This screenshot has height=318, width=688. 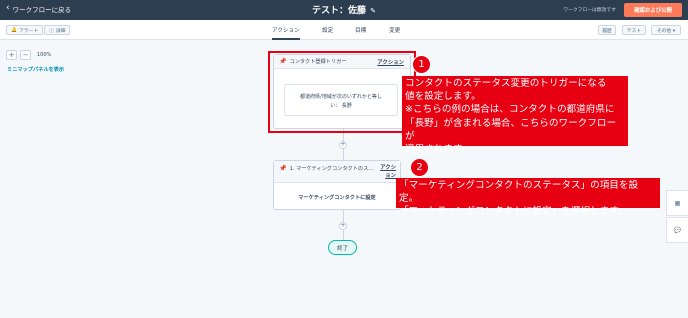 I want to click on zoom-out-button: −, so click(x=25, y=55).